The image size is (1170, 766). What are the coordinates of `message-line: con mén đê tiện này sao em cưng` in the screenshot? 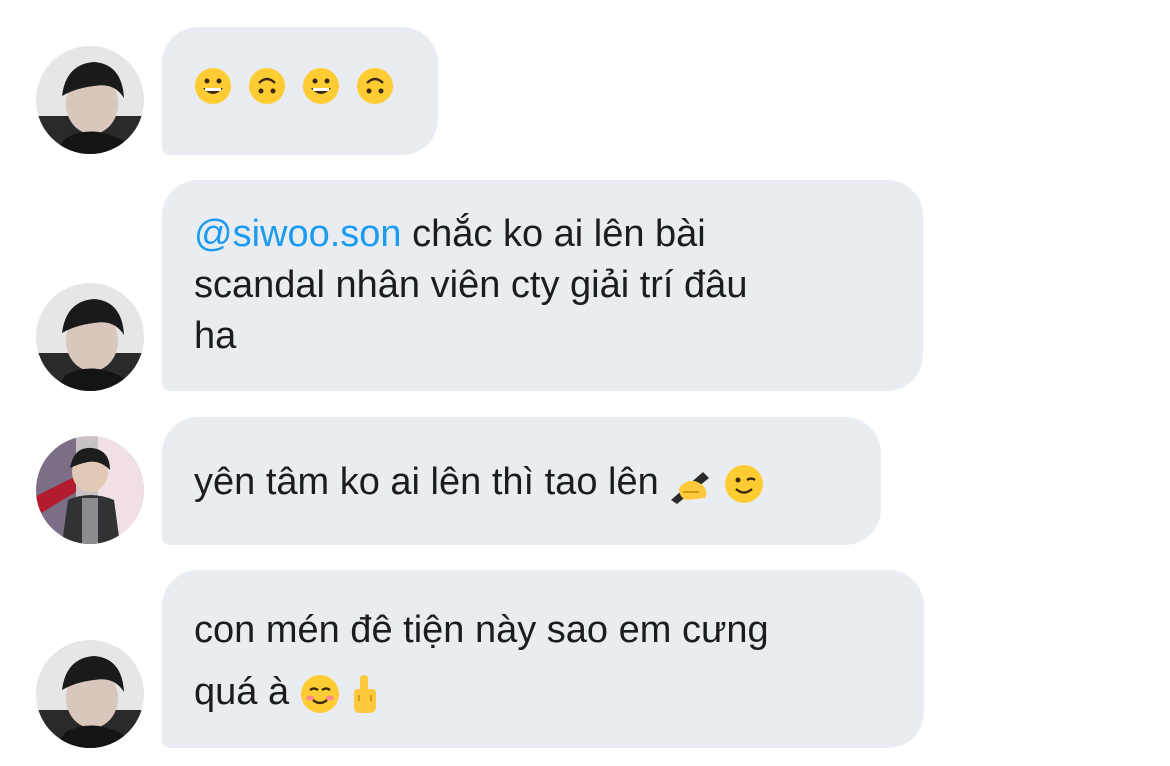 It's located at (481, 630).